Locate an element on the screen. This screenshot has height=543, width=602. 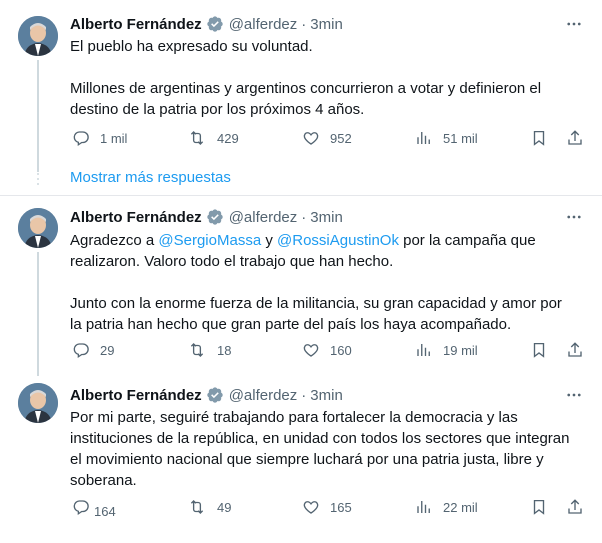
reply-button: 29 is located at coordinates (93, 350).